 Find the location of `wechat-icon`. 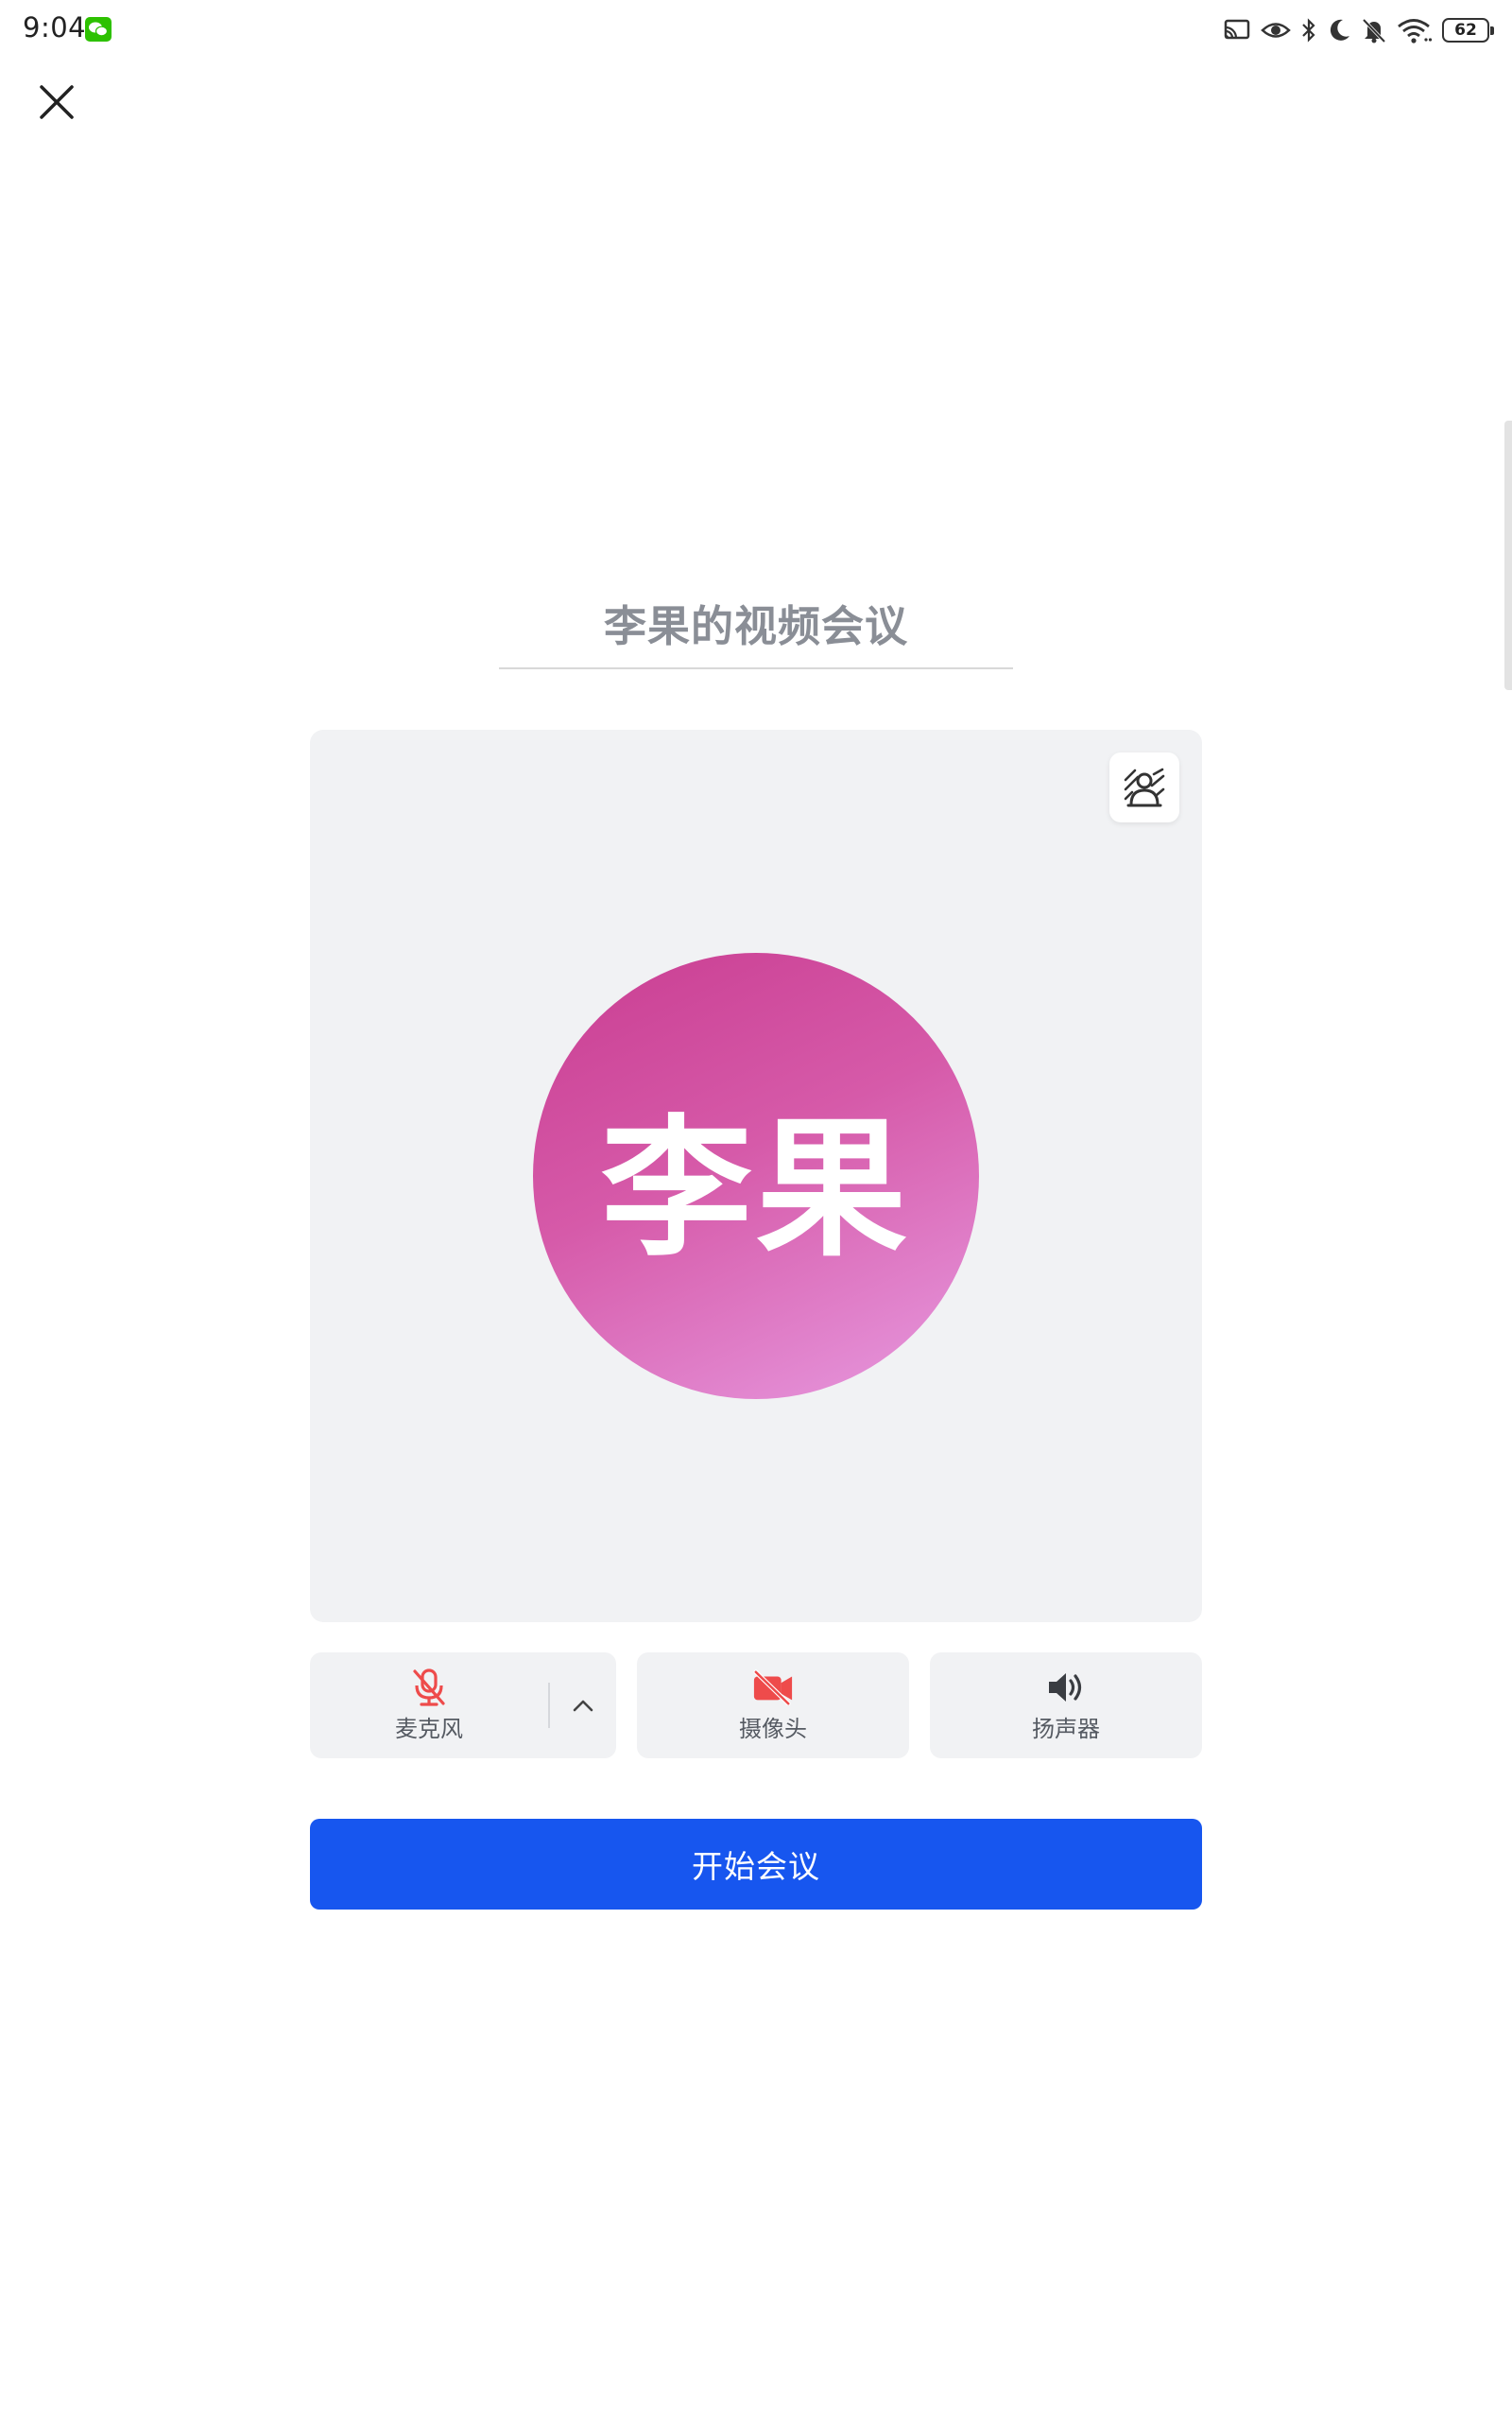

wechat-icon is located at coordinates (98, 30).